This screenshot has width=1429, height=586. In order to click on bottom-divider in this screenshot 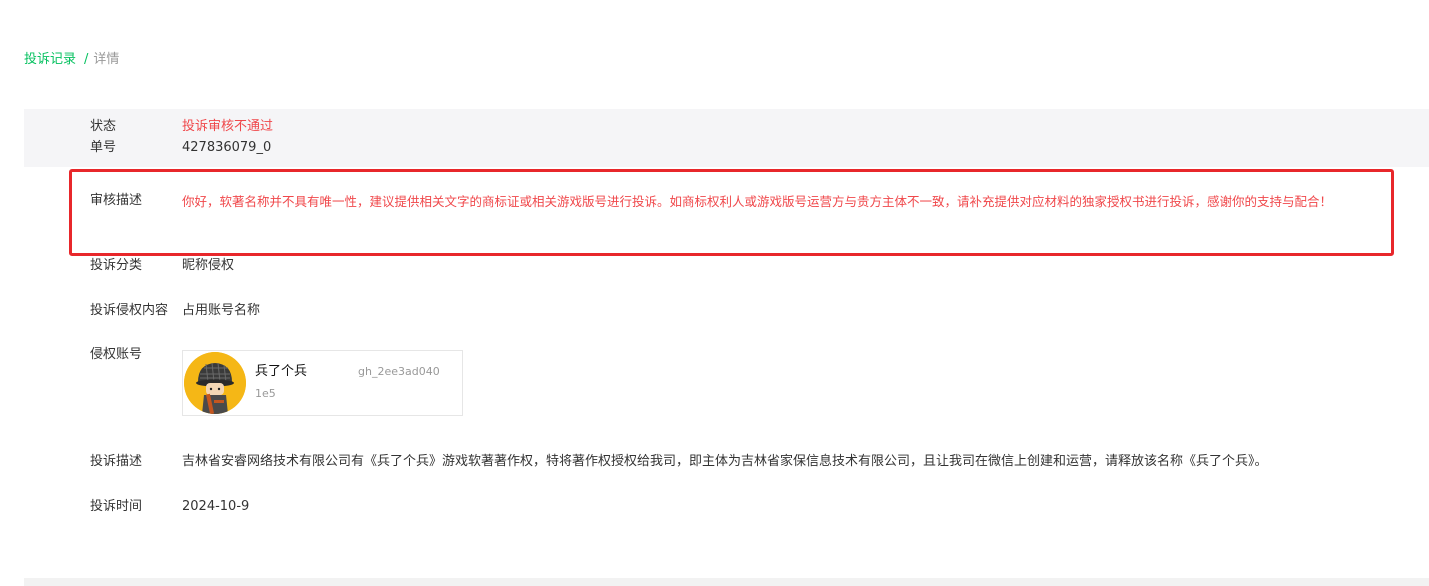, I will do `click(726, 582)`.